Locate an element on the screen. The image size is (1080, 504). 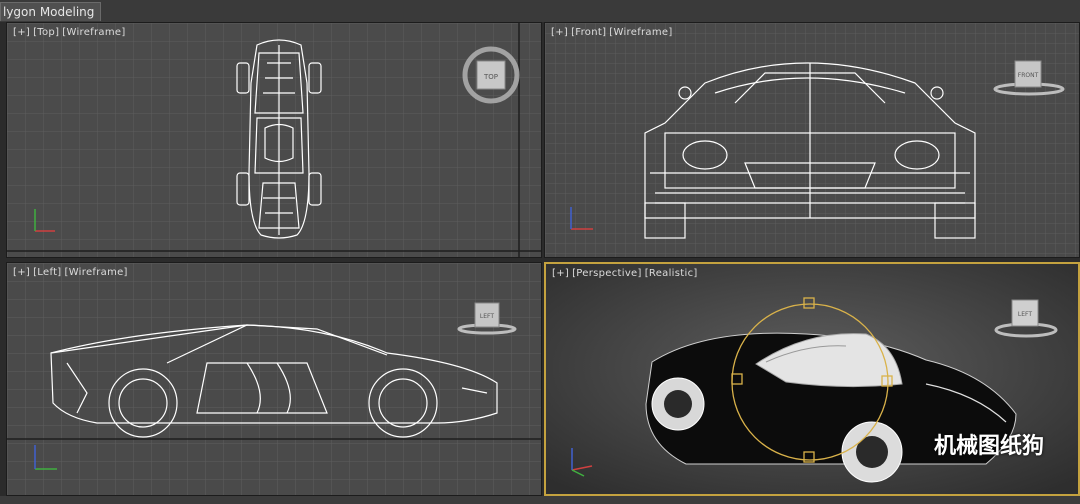
viewcube-top-label: TOP is located at coordinates (490, 77).